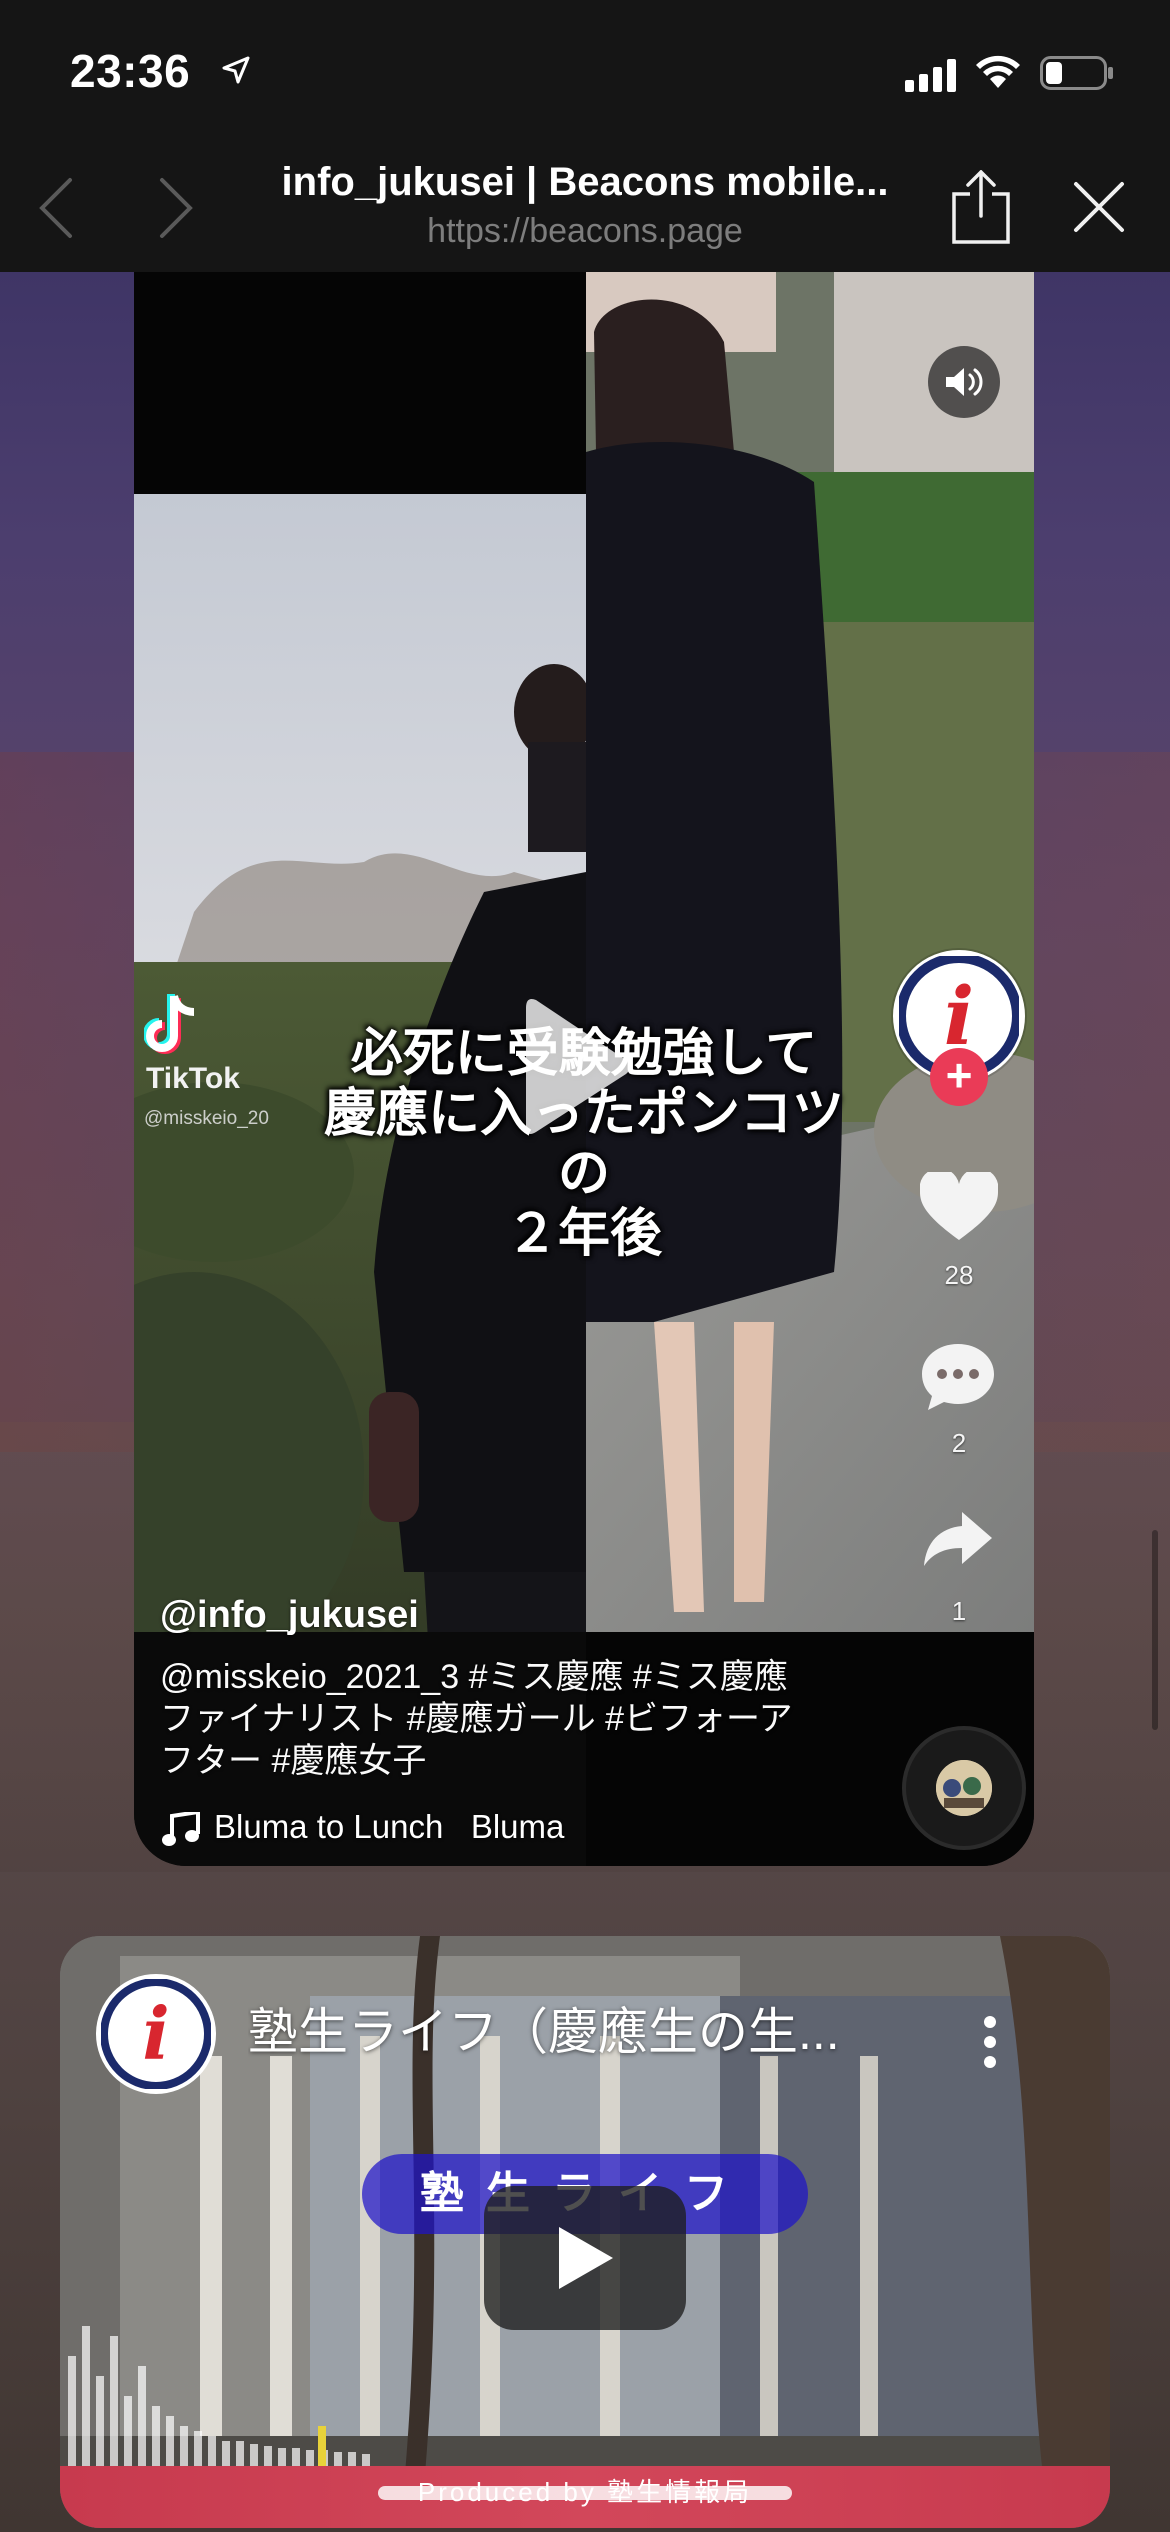  Describe the element at coordinates (176, 208) in the screenshot. I see `forward-chevron-icon` at that location.